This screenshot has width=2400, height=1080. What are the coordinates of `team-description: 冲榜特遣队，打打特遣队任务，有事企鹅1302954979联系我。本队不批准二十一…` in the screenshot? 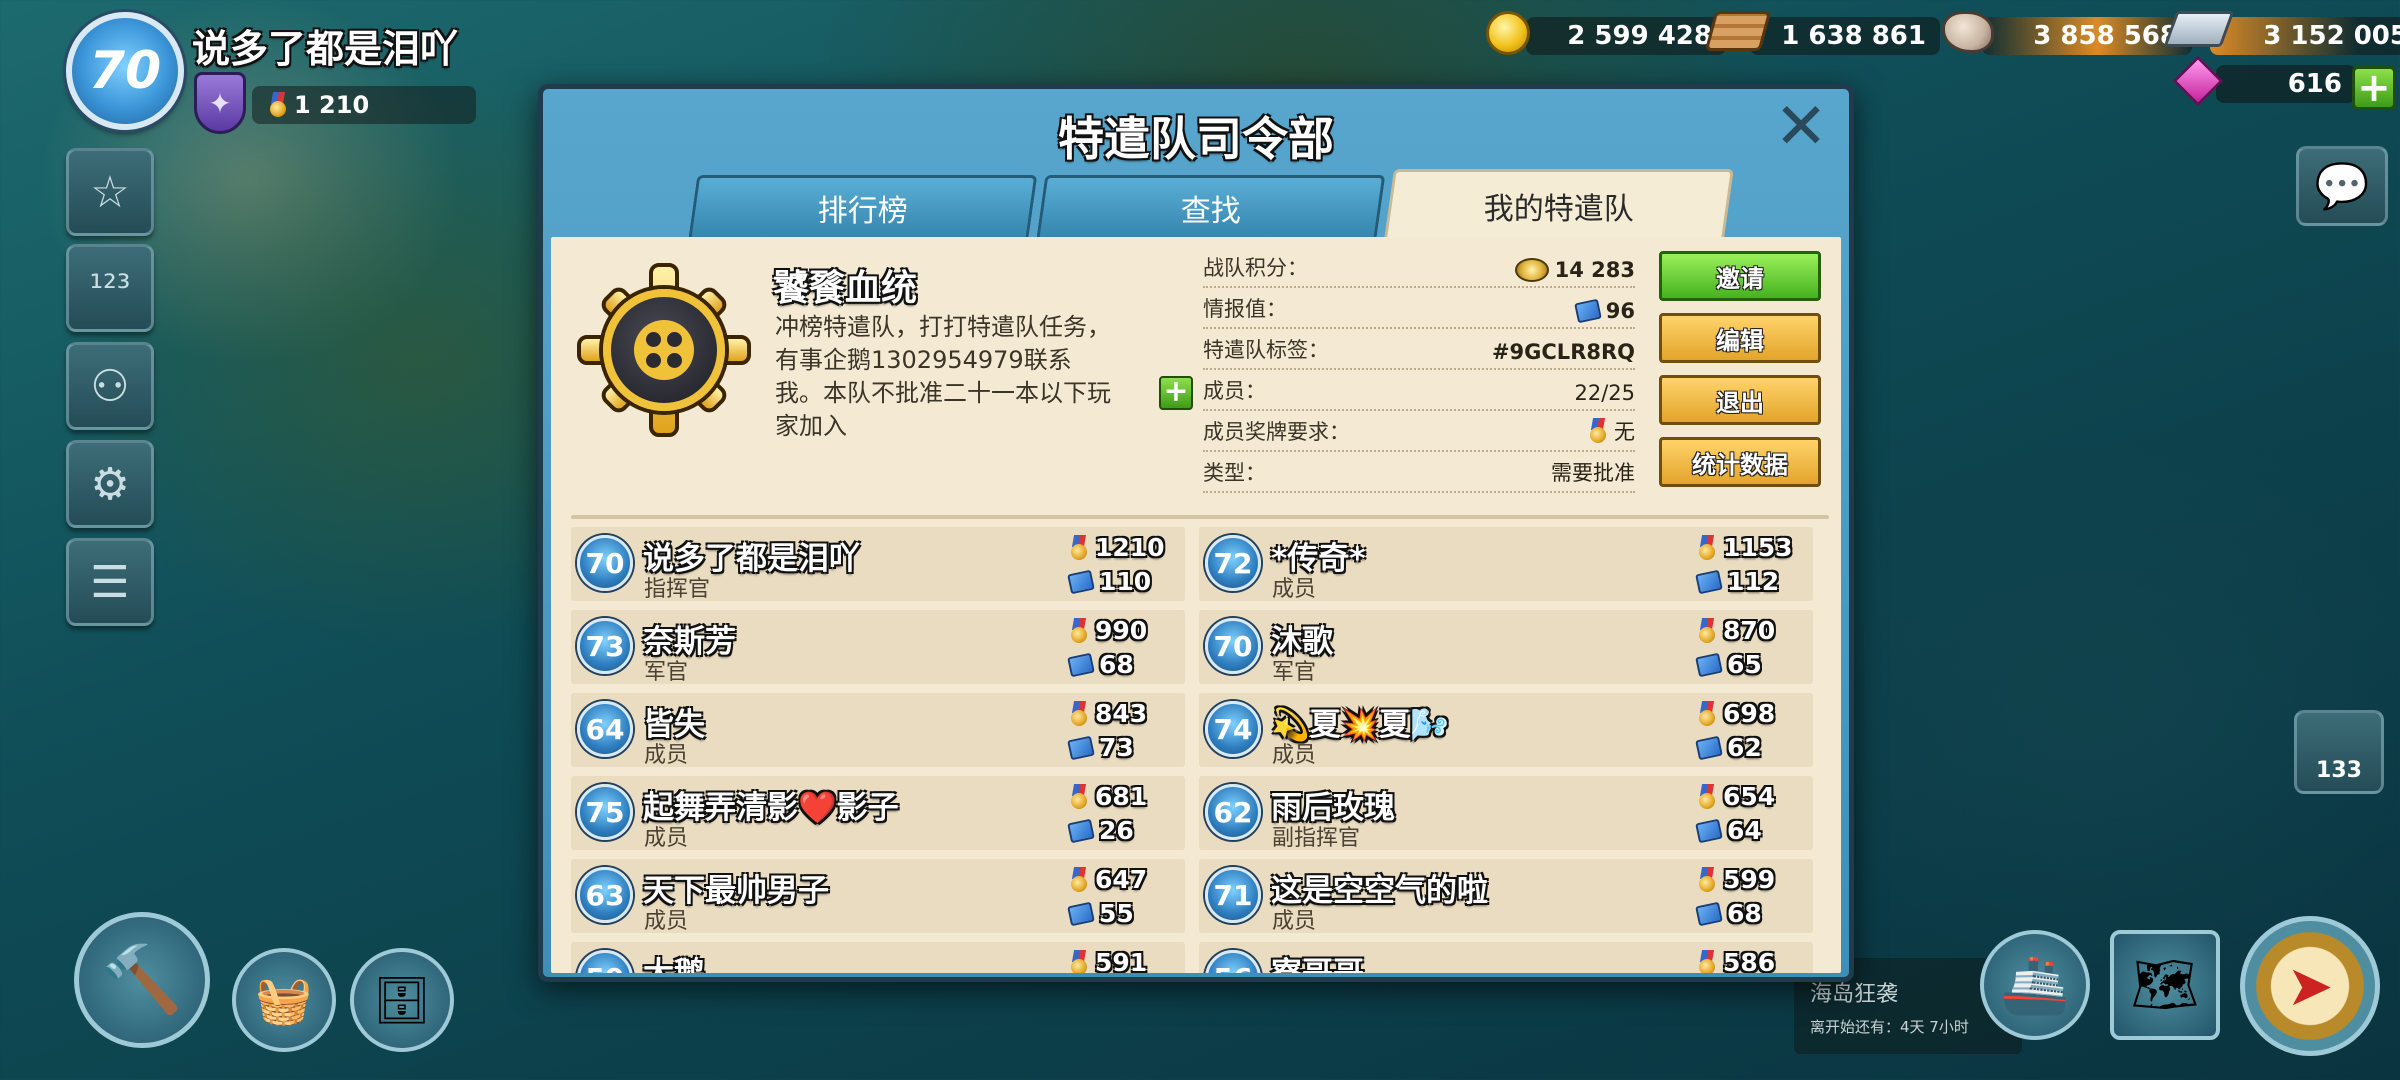 It's located at (943, 376).